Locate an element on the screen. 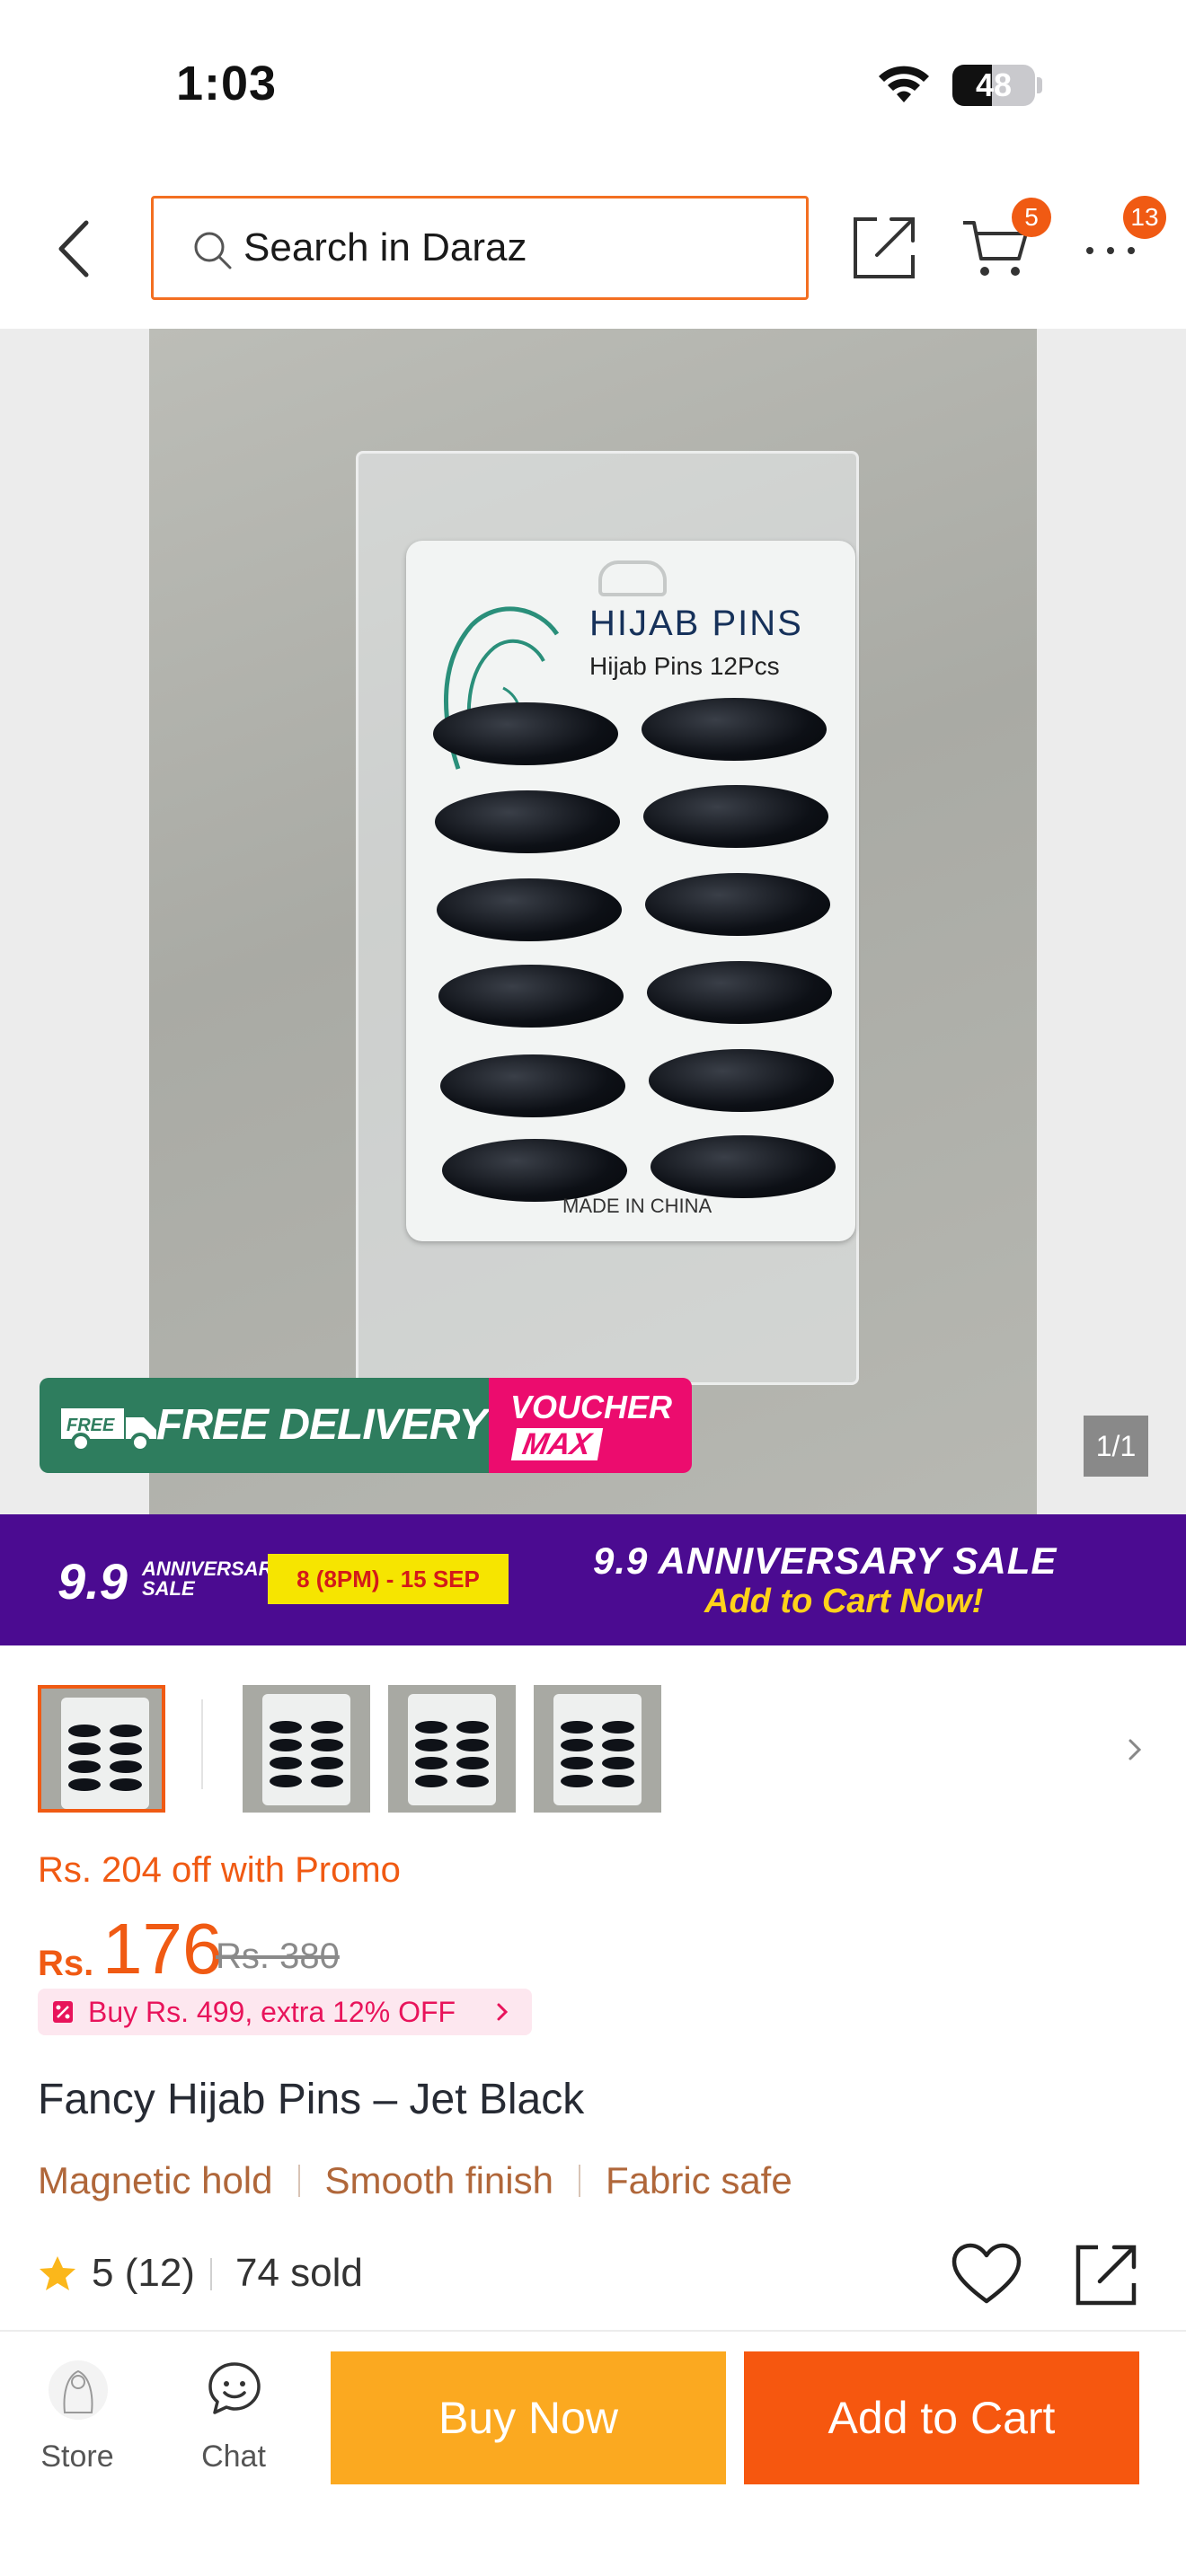 The image size is (1186, 2576). store-avatar-icon is located at coordinates (78, 2390).